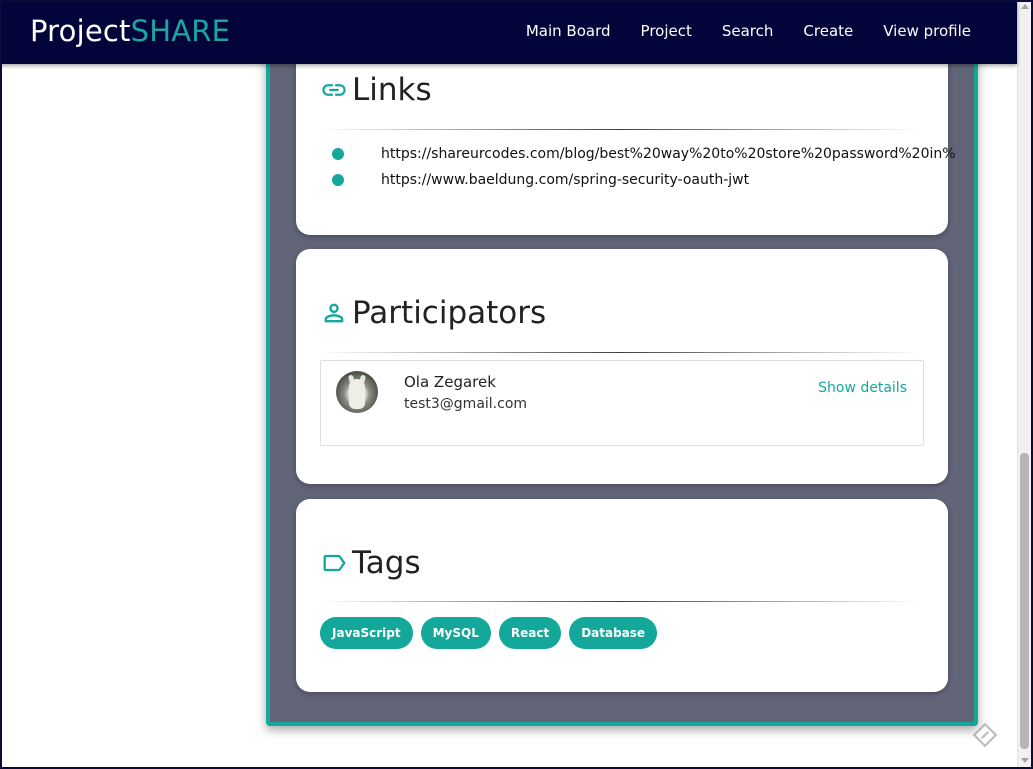 This screenshot has height=769, width=1033. Describe the element at coordinates (1025, 6) in the screenshot. I see `scroll-up-icon` at that location.